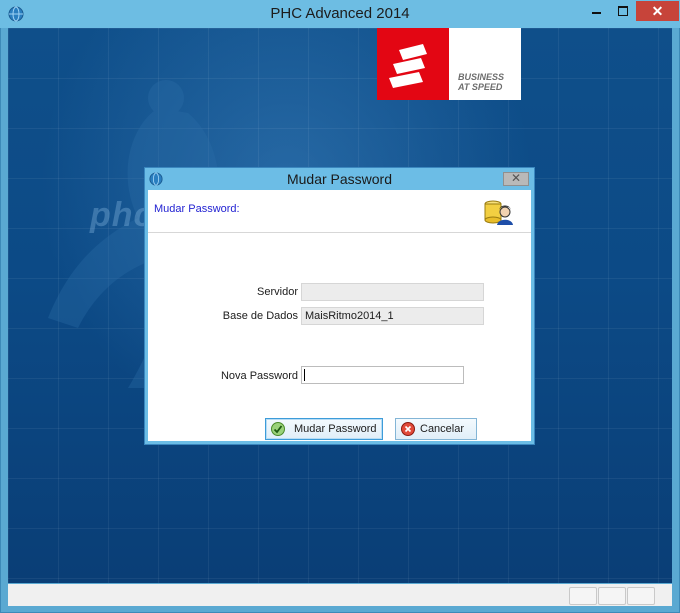  What do you see at coordinates (278, 429) in the screenshot?
I see `checkmark-icon` at bounding box center [278, 429].